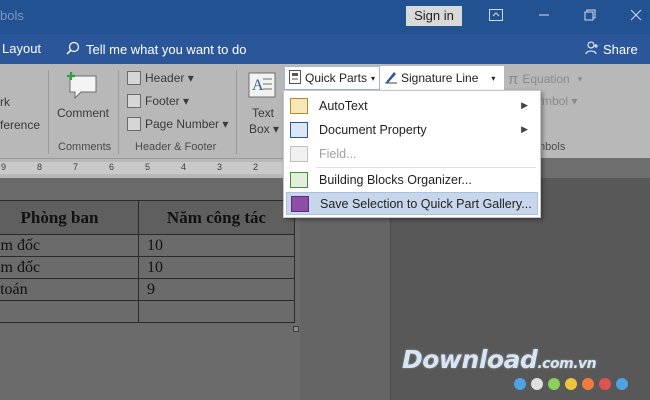  I want to click on table-header-row: Phòng ban Năm công tác, so click(147, 217).